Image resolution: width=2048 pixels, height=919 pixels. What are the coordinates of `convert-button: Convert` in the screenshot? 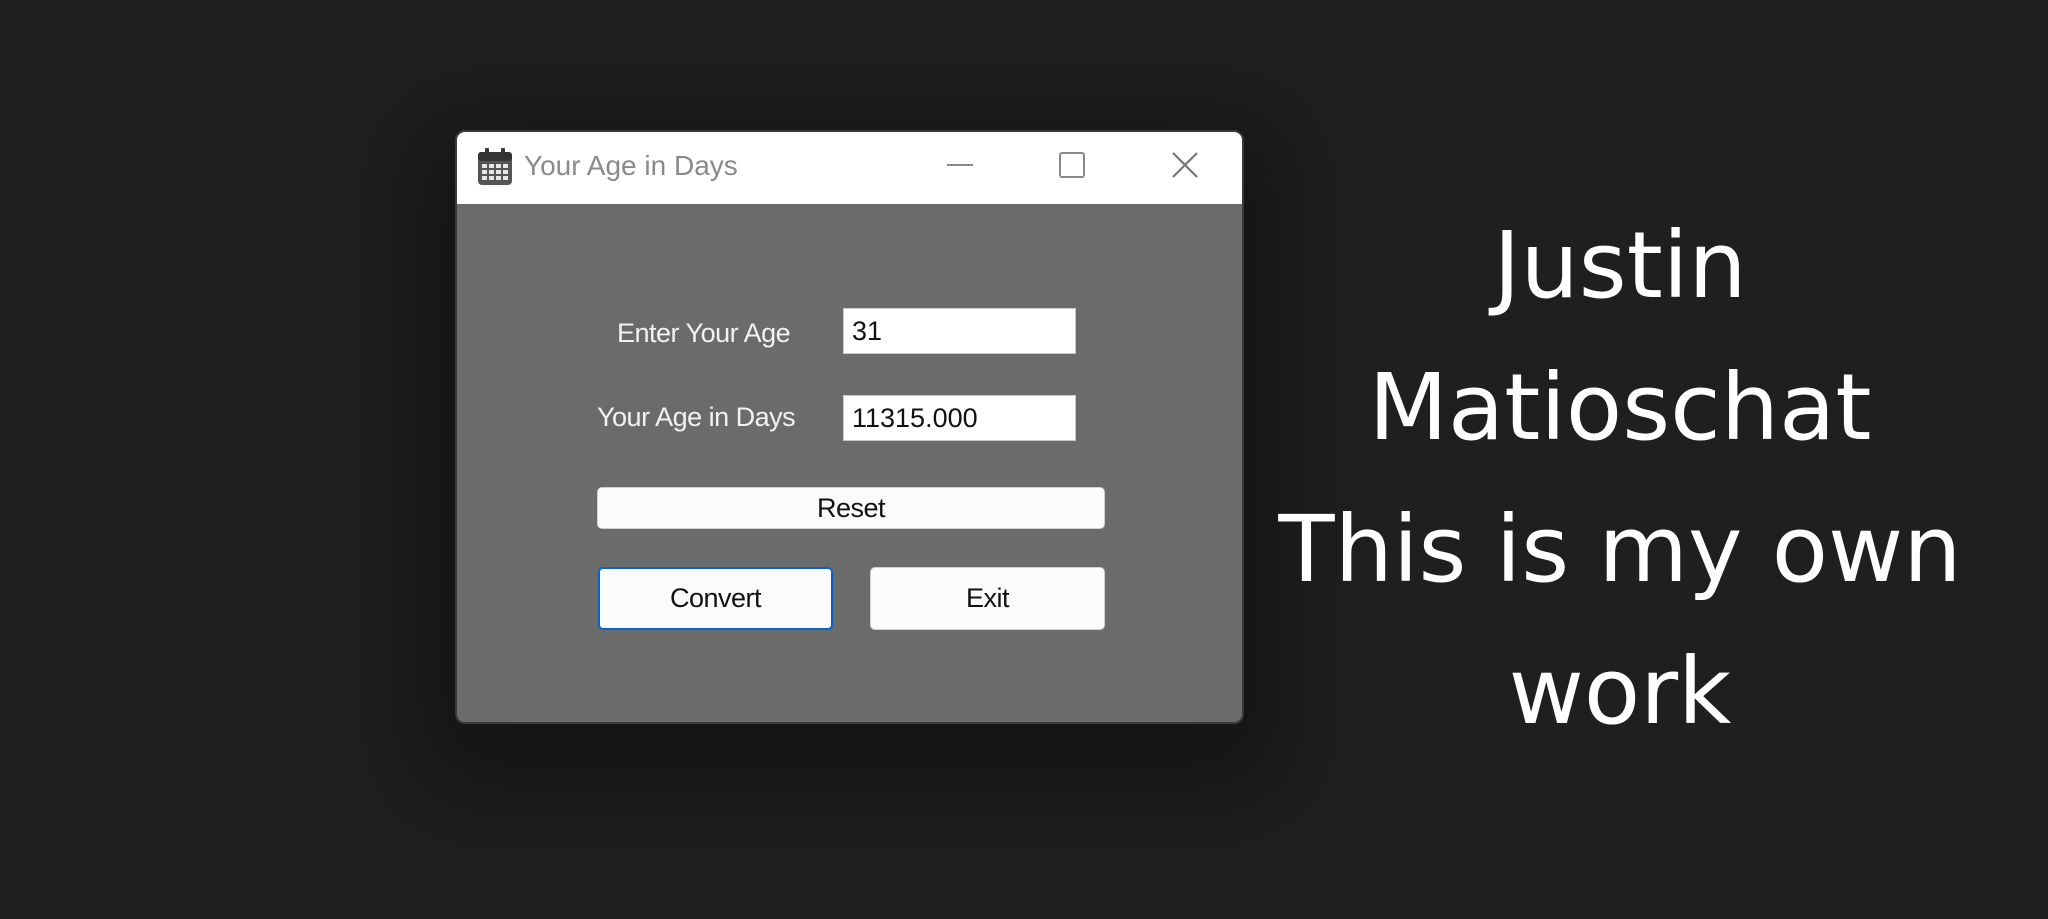 It's located at (715, 598).